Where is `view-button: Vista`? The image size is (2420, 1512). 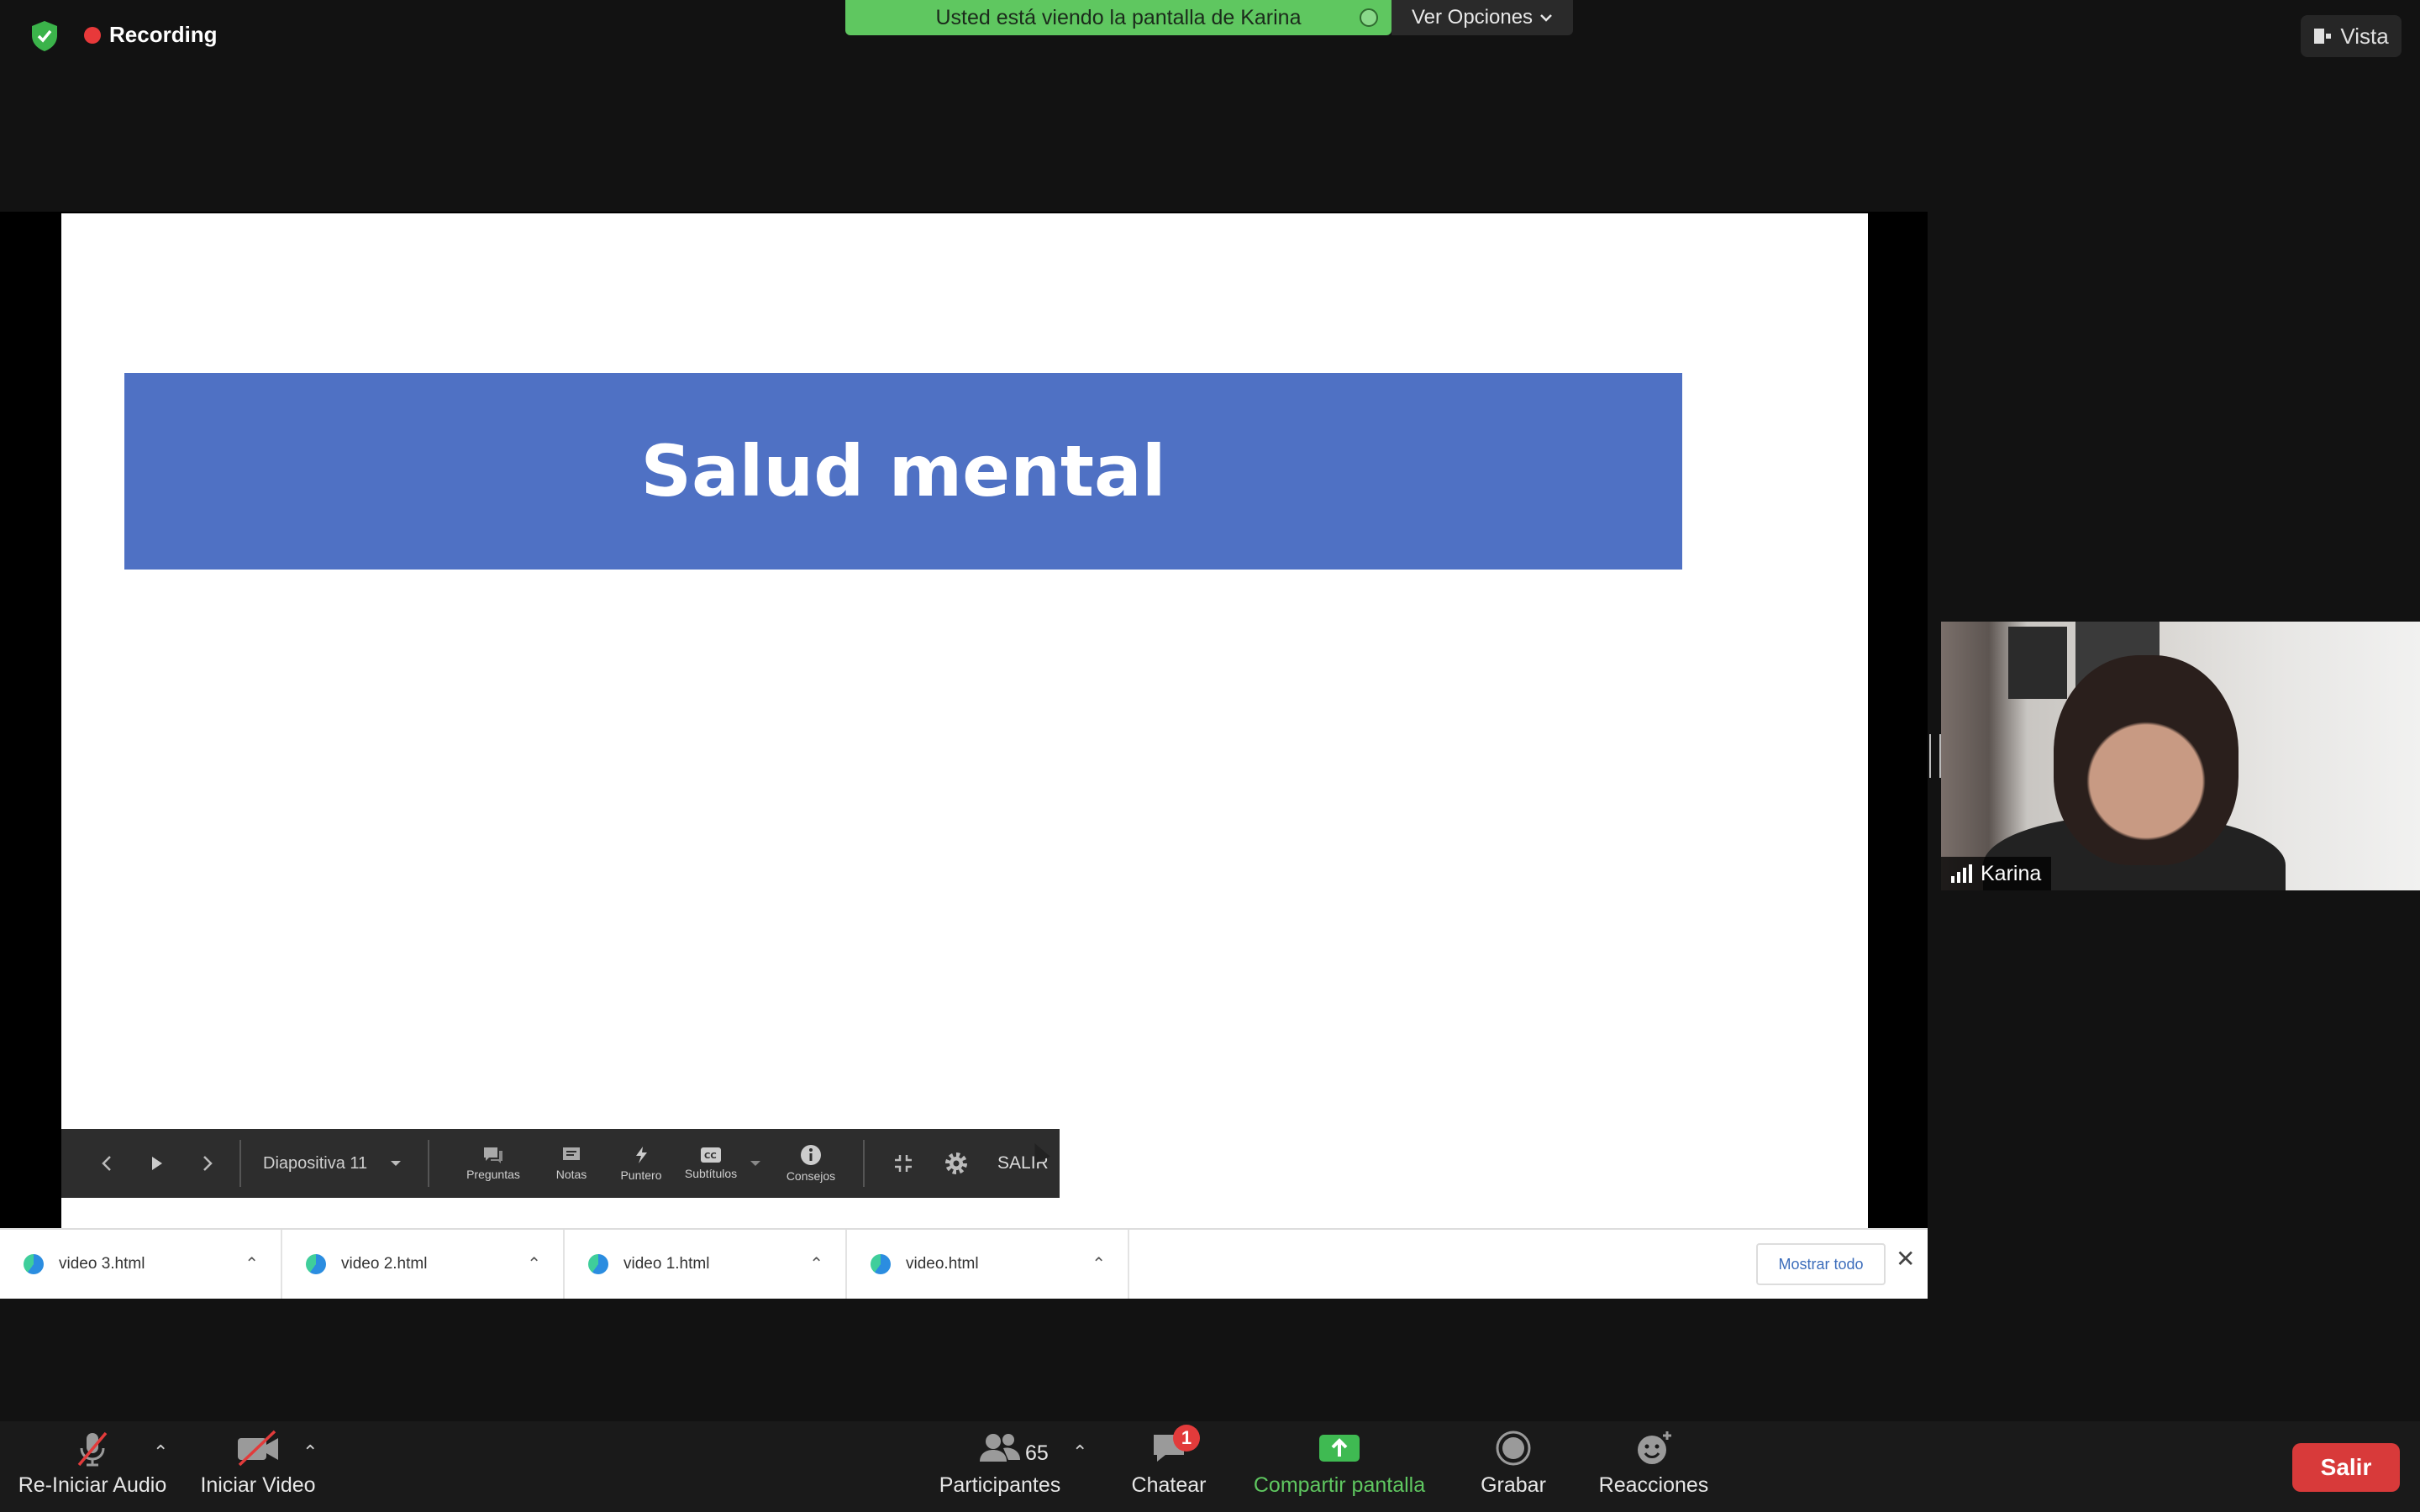
view-button: Vista is located at coordinates (2351, 36).